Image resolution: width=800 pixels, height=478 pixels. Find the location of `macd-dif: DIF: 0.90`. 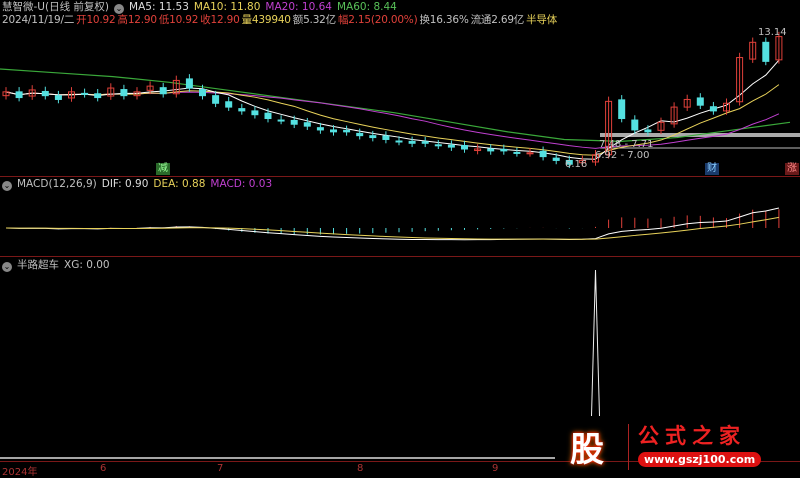

macd-dif: DIF: 0.90 is located at coordinates (125, 184).